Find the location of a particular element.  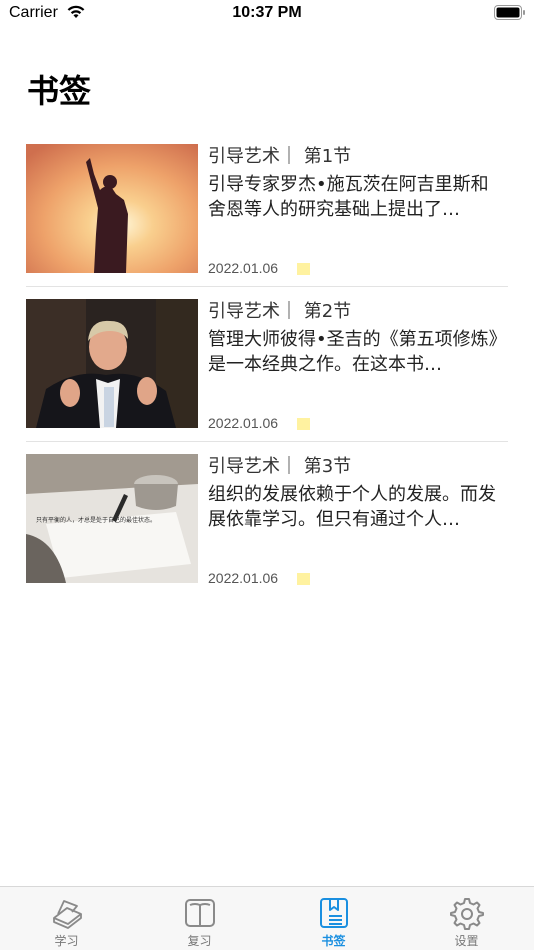

speaker-portrait-image is located at coordinates (112, 363).